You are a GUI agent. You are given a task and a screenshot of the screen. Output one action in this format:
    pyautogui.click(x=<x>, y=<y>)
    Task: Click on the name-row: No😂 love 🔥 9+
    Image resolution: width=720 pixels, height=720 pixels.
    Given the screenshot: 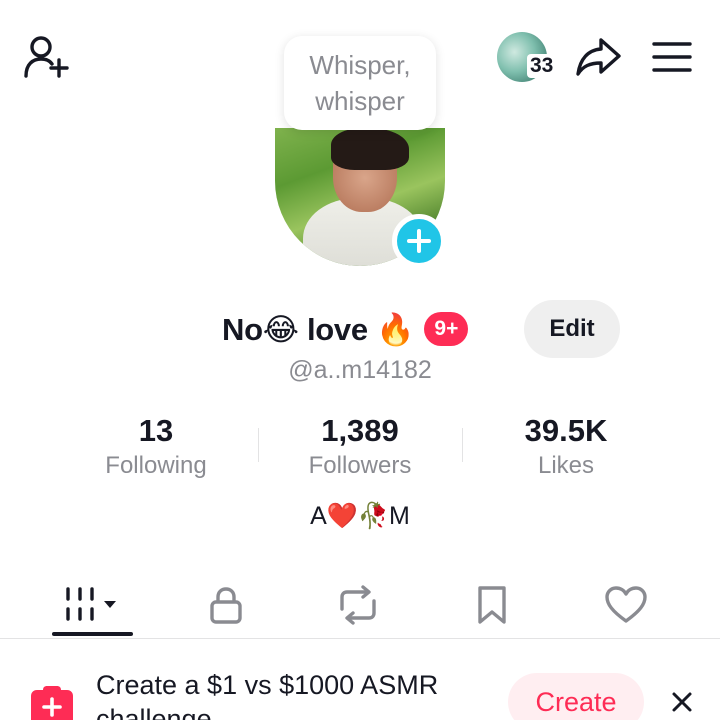 What is the action you would take?
    pyautogui.click(x=345, y=329)
    